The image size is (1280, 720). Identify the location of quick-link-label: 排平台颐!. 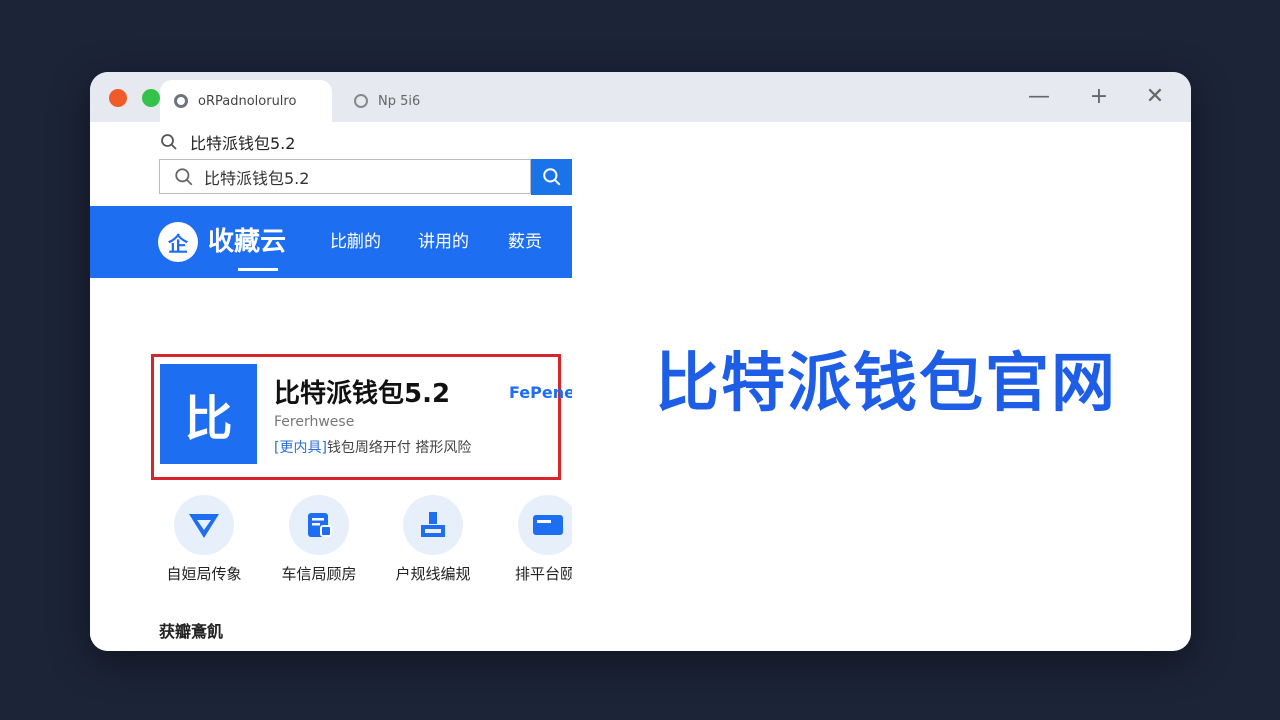
(543, 574).